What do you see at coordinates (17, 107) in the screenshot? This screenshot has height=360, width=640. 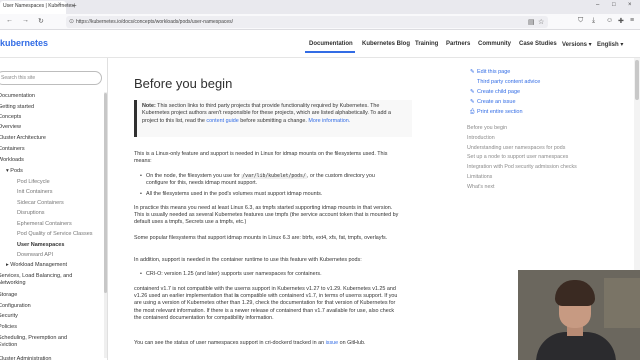 I see `sidebar-item: Getting started` at bounding box center [17, 107].